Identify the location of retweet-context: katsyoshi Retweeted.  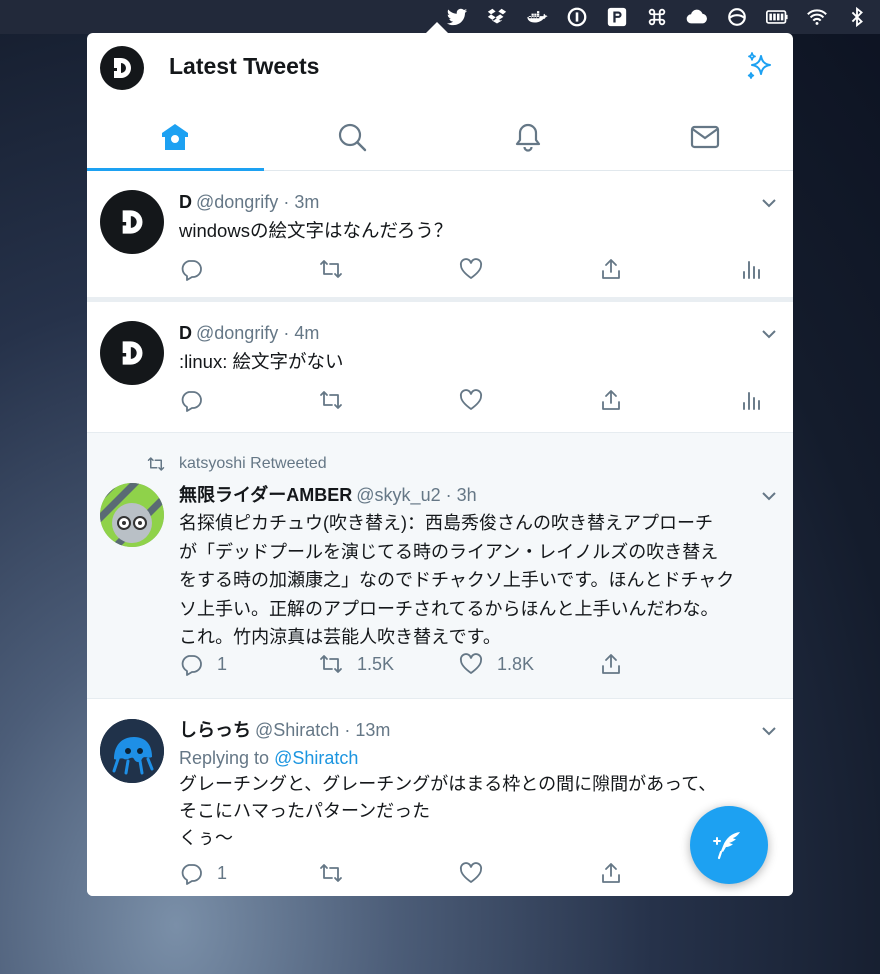
(237, 464).